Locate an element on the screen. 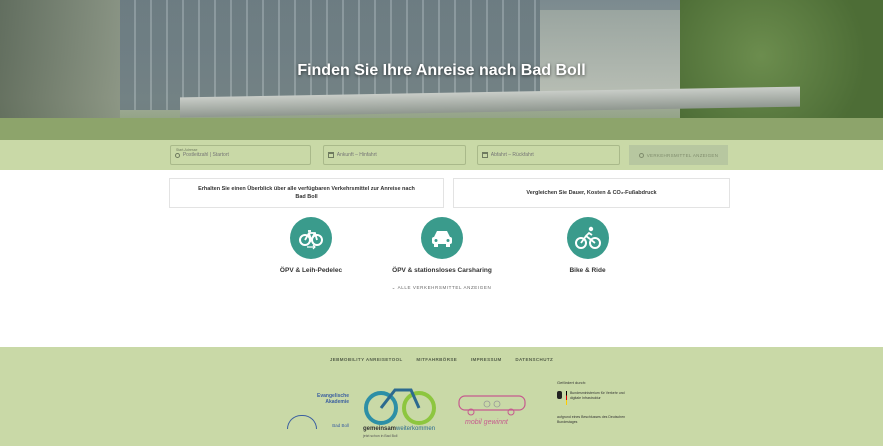 The image size is (883, 446). start-address-label: Start-Adresse is located at coordinates (187, 150).